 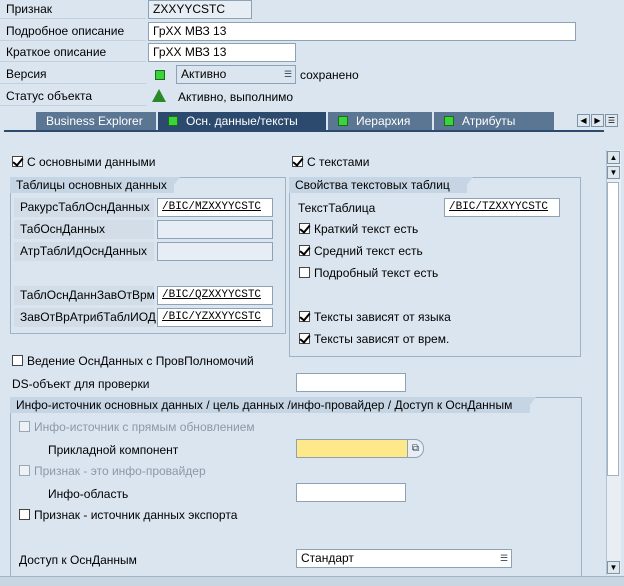 What do you see at coordinates (583, 120) in the screenshot?
I see `tab-scroll-left-icon: ◀` at bounding box center [583, 120].